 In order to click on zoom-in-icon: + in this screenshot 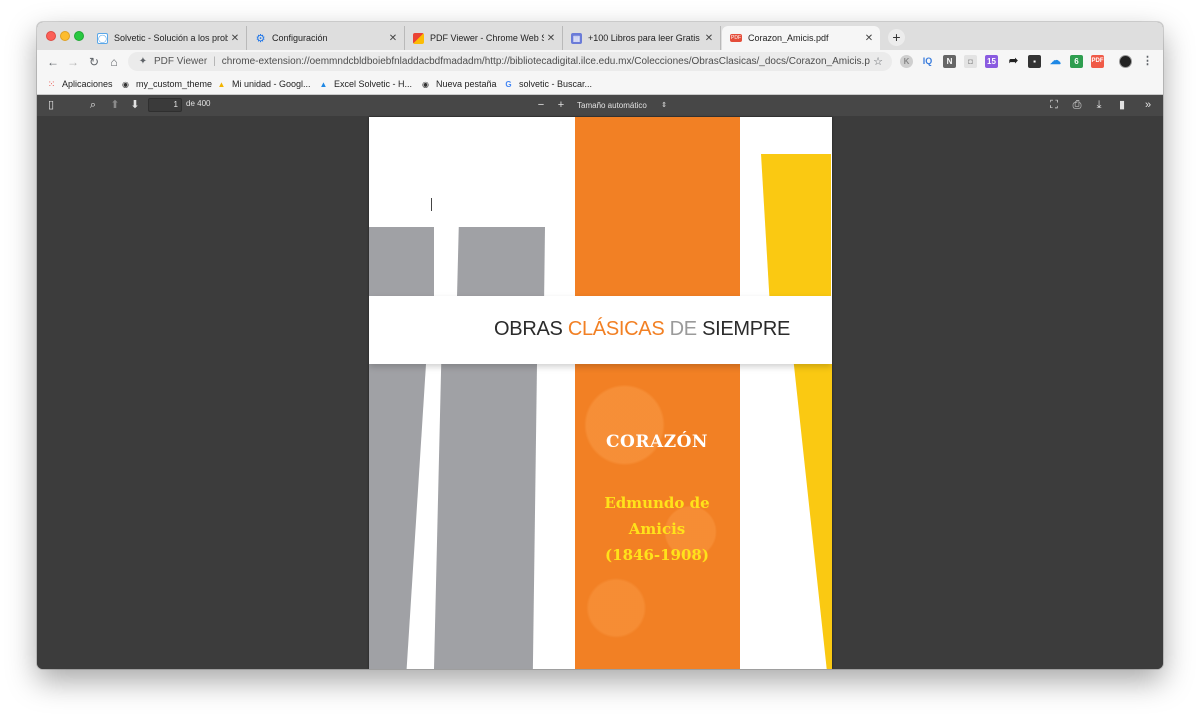, I will do `click(561, 105)`.